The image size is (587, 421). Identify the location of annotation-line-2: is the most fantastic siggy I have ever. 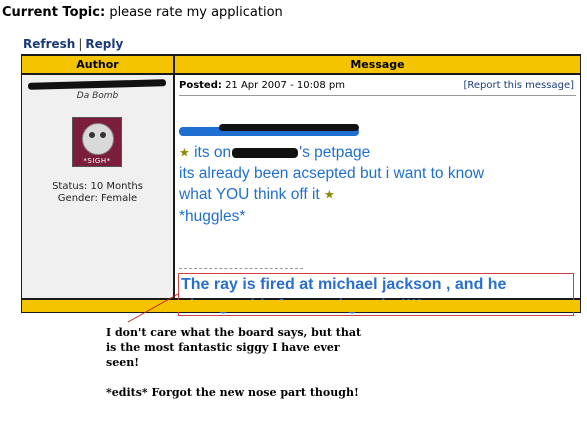
(223, 347).